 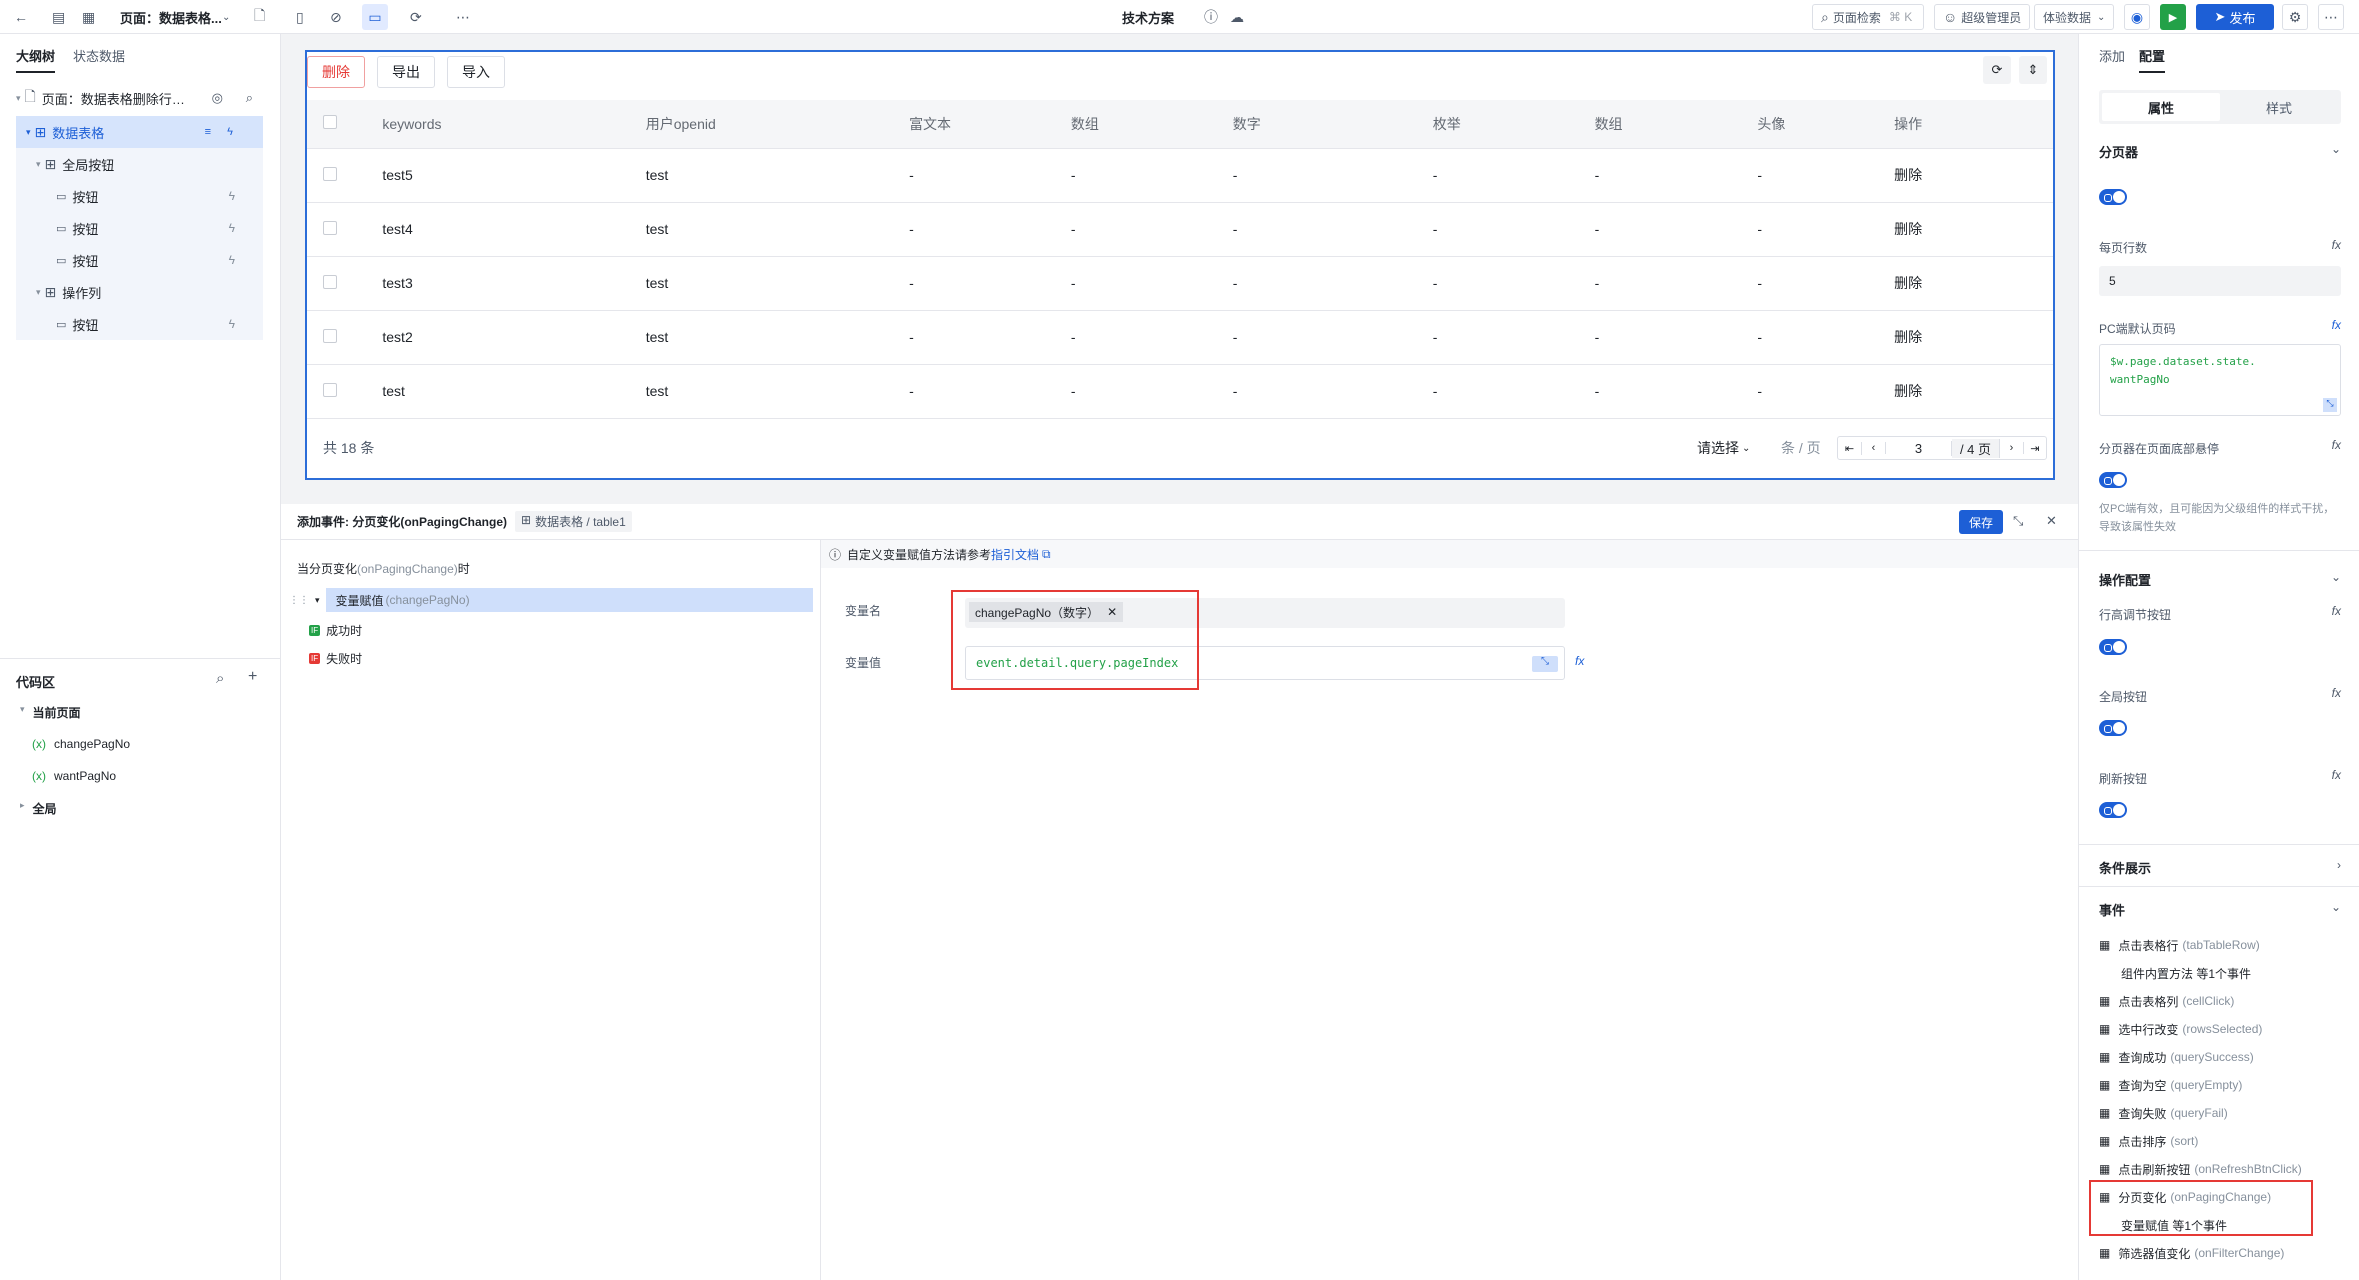 I want to click on event-sub-item: 组件内置方法 等1个事件, so click(x=2186, y=973).